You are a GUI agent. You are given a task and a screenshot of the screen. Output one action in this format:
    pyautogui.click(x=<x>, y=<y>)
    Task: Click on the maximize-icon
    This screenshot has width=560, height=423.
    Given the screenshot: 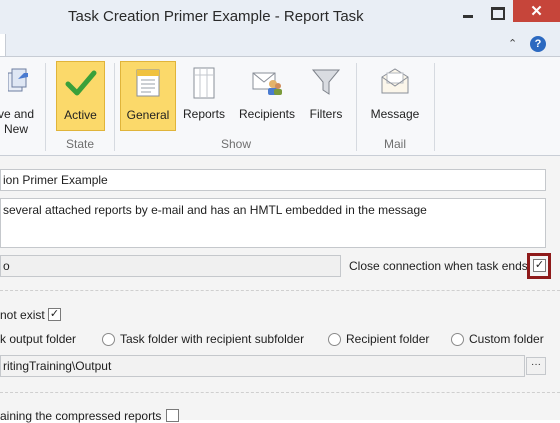 What is the action you would take?
    pyautogui.click(x=498, y=13)
    